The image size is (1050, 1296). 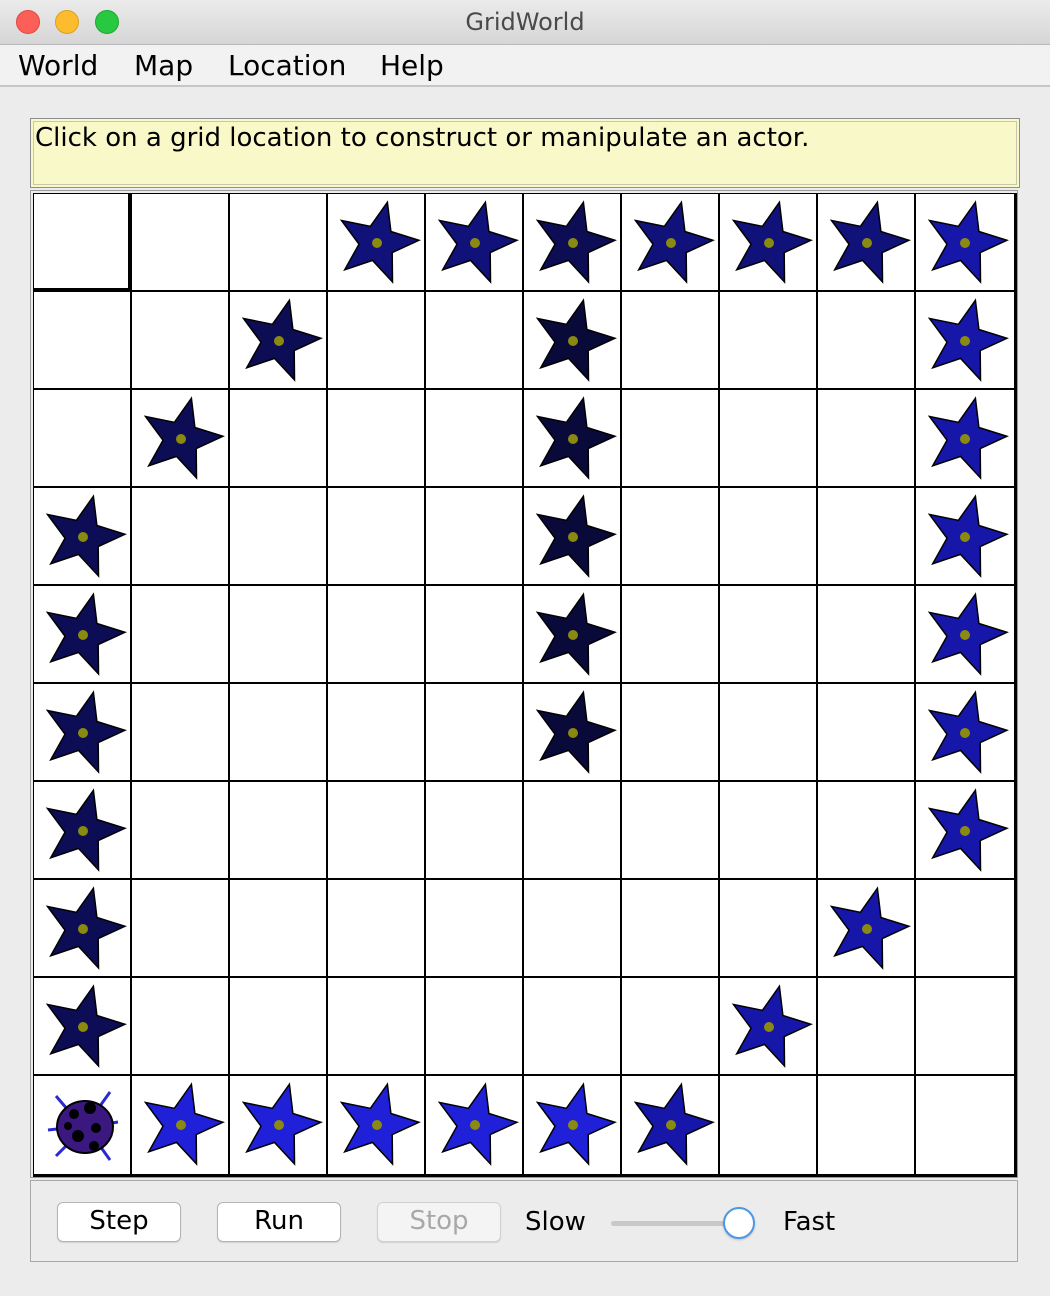 What do you see at coordinates (279, 1222) in the screenshot?
I see `run-button: Run` at bounding box center [279, 1222].